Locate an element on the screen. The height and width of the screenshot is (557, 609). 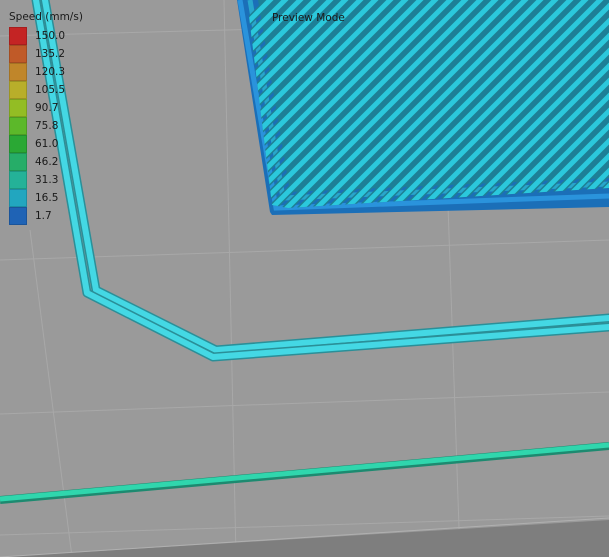
legend-item: 1.7 is located at coordinates (46, 216).